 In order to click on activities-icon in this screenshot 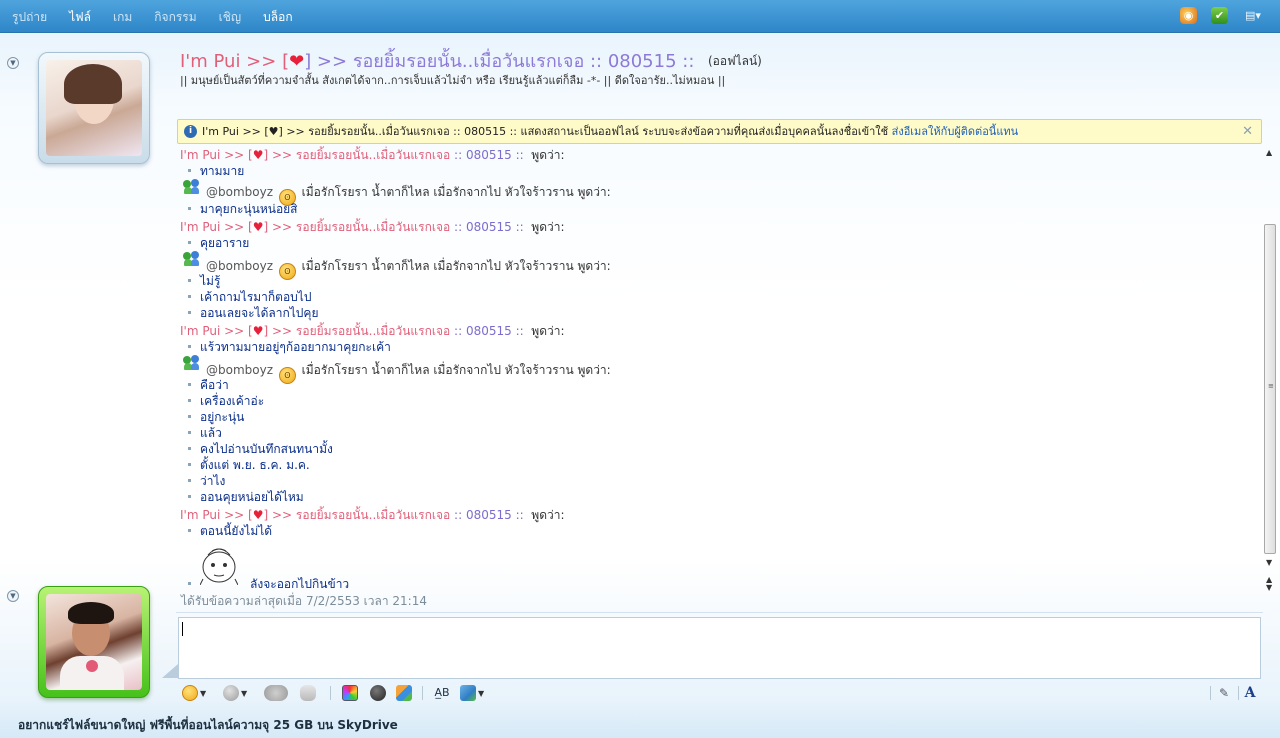, I will do `click(404, 693)`.